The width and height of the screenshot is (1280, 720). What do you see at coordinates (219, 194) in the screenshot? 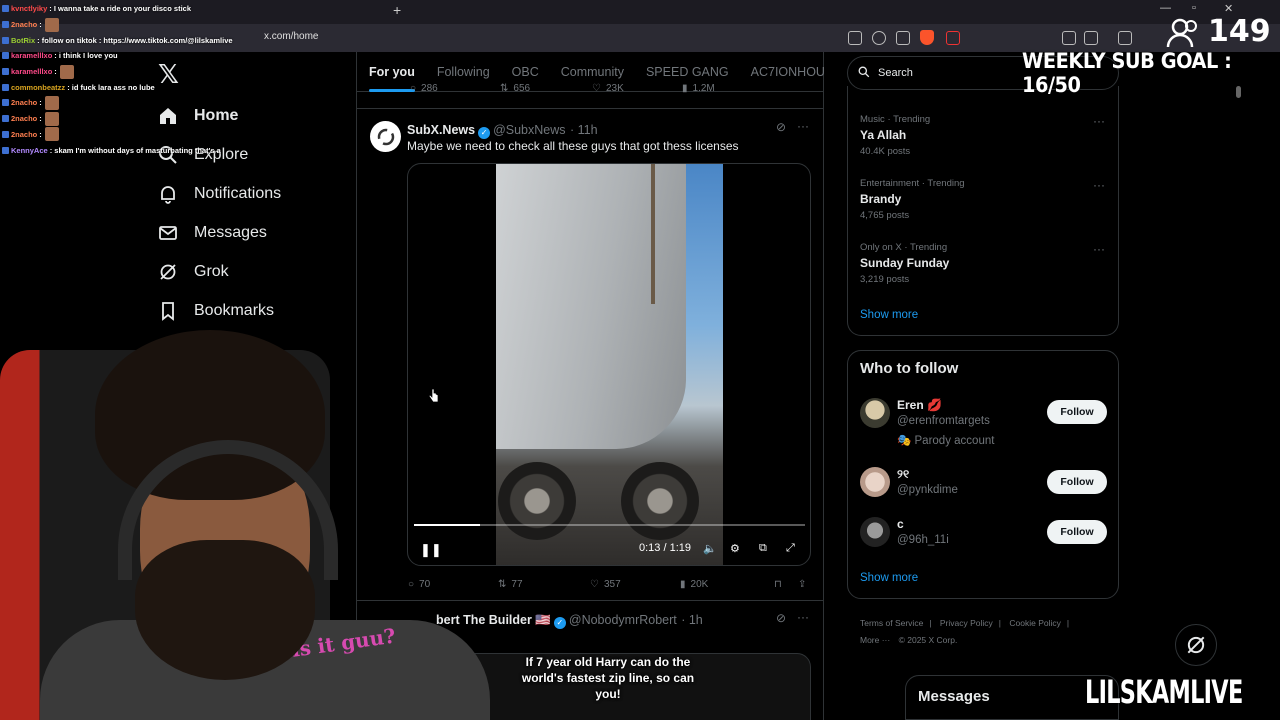
I see `nav-notifications: Notifications` at bounding box center [219, 194].